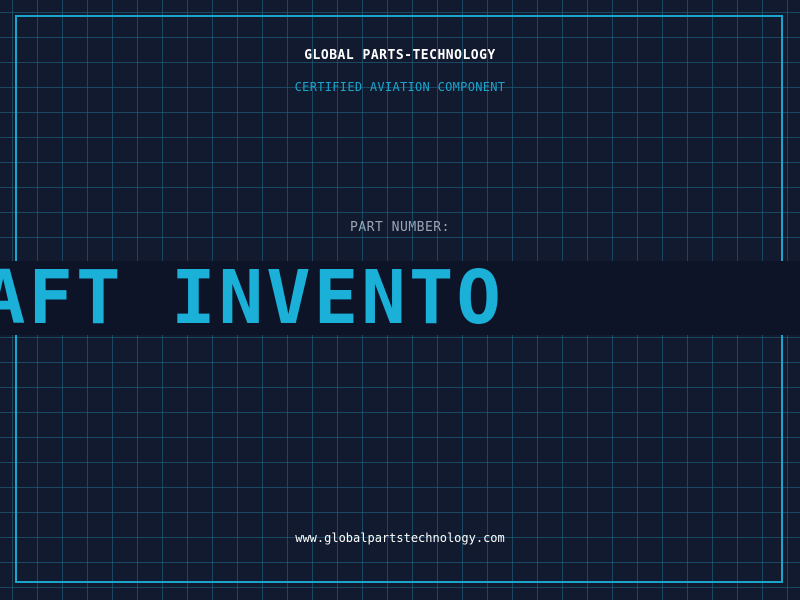 This screenshot has width=800, height=600. Describe the element at coordinates (400, 87) in the screenshot. I see `certificate-subtitle: CERTIFIED AVIATION COMPONENT` at that location.